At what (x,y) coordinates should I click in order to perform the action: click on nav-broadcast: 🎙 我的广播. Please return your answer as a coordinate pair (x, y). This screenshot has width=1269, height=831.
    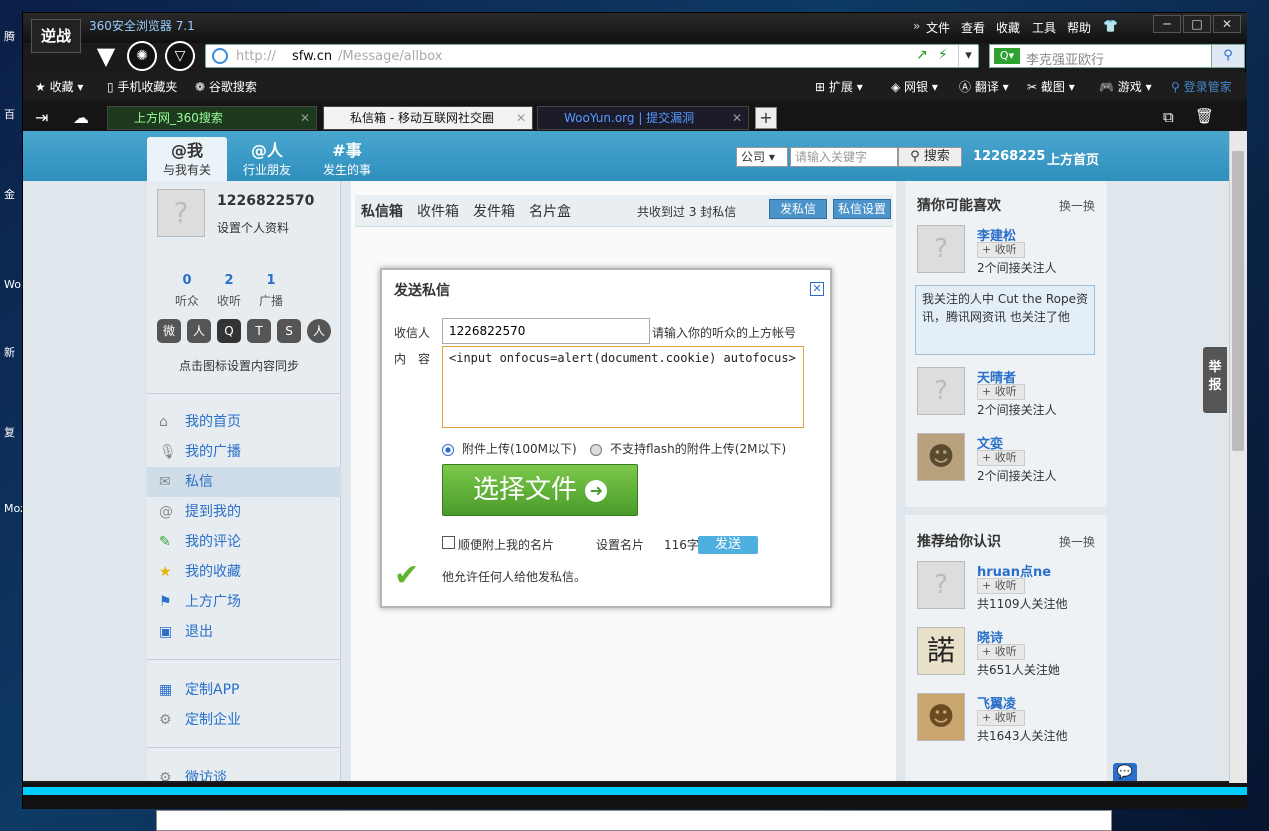
    Looking at the image, I should click on (244, 452).